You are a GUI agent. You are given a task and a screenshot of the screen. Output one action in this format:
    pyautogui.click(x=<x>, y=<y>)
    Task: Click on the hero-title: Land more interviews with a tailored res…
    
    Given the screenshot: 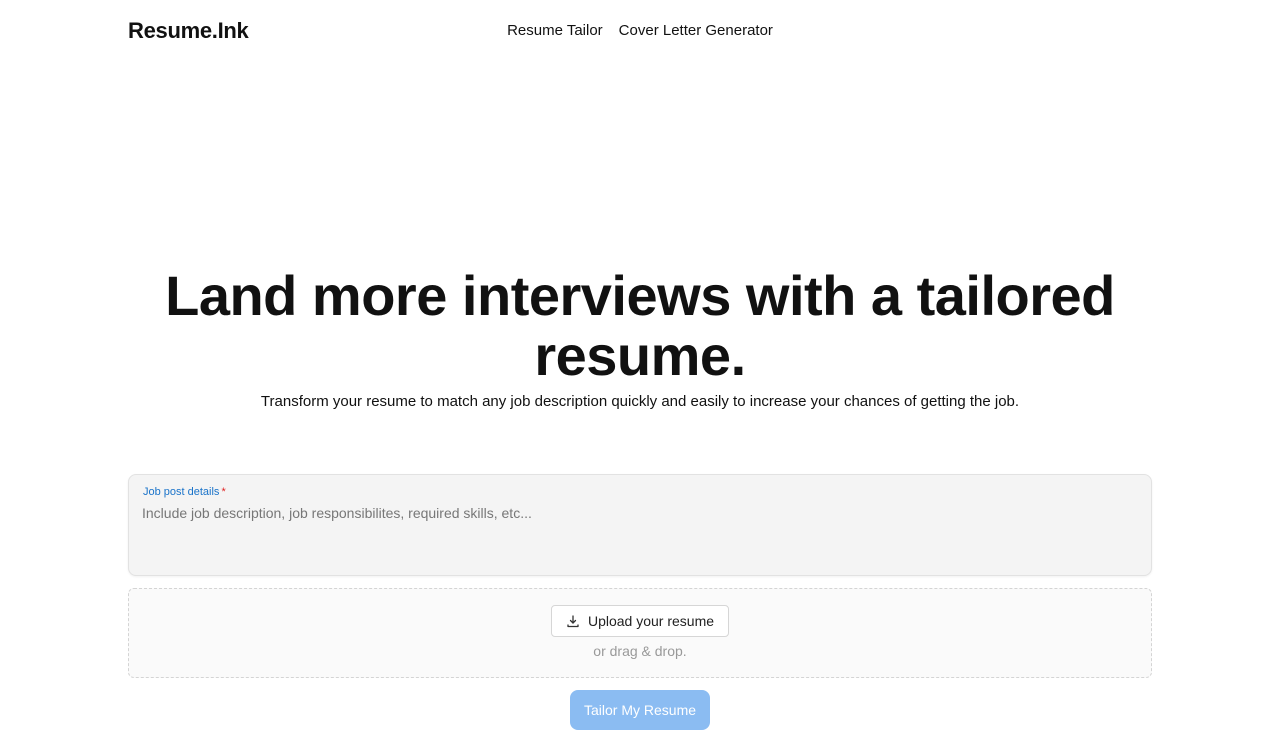 What is the action you would take?
    pyautogui.click(x=640, y=326)
    